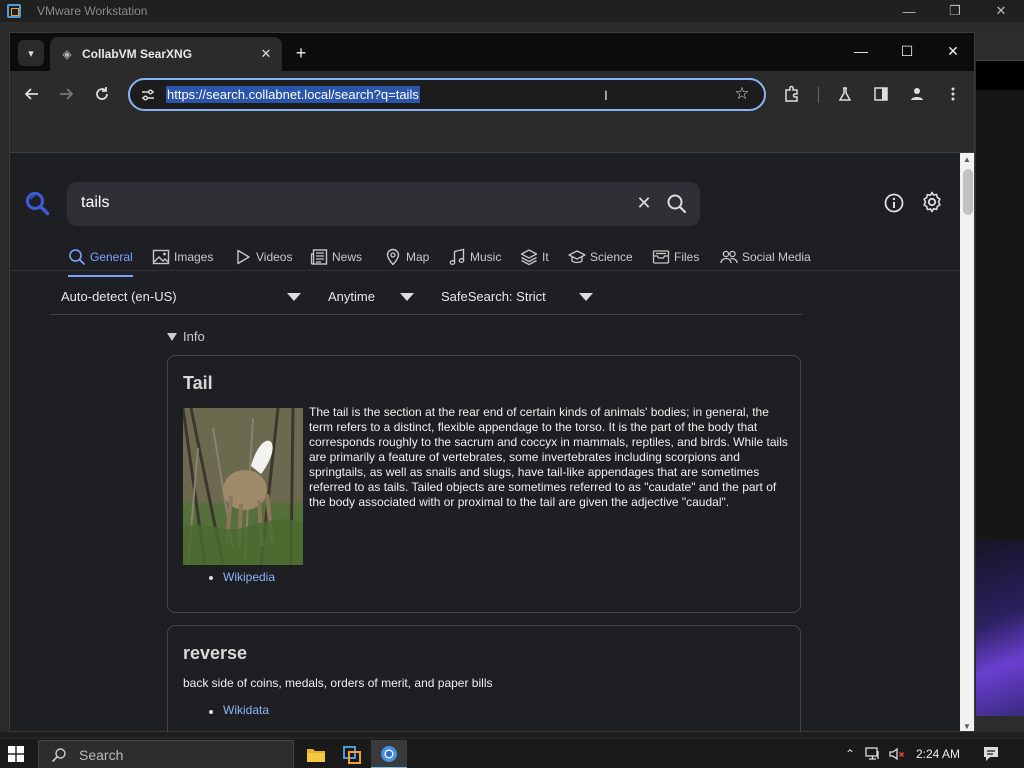 This screenshot has height=768, width=1024. What do you see at coordinates (172, 336) in the screenshot?
I see `triangle-down-icon` at bounding box center [172, 336].